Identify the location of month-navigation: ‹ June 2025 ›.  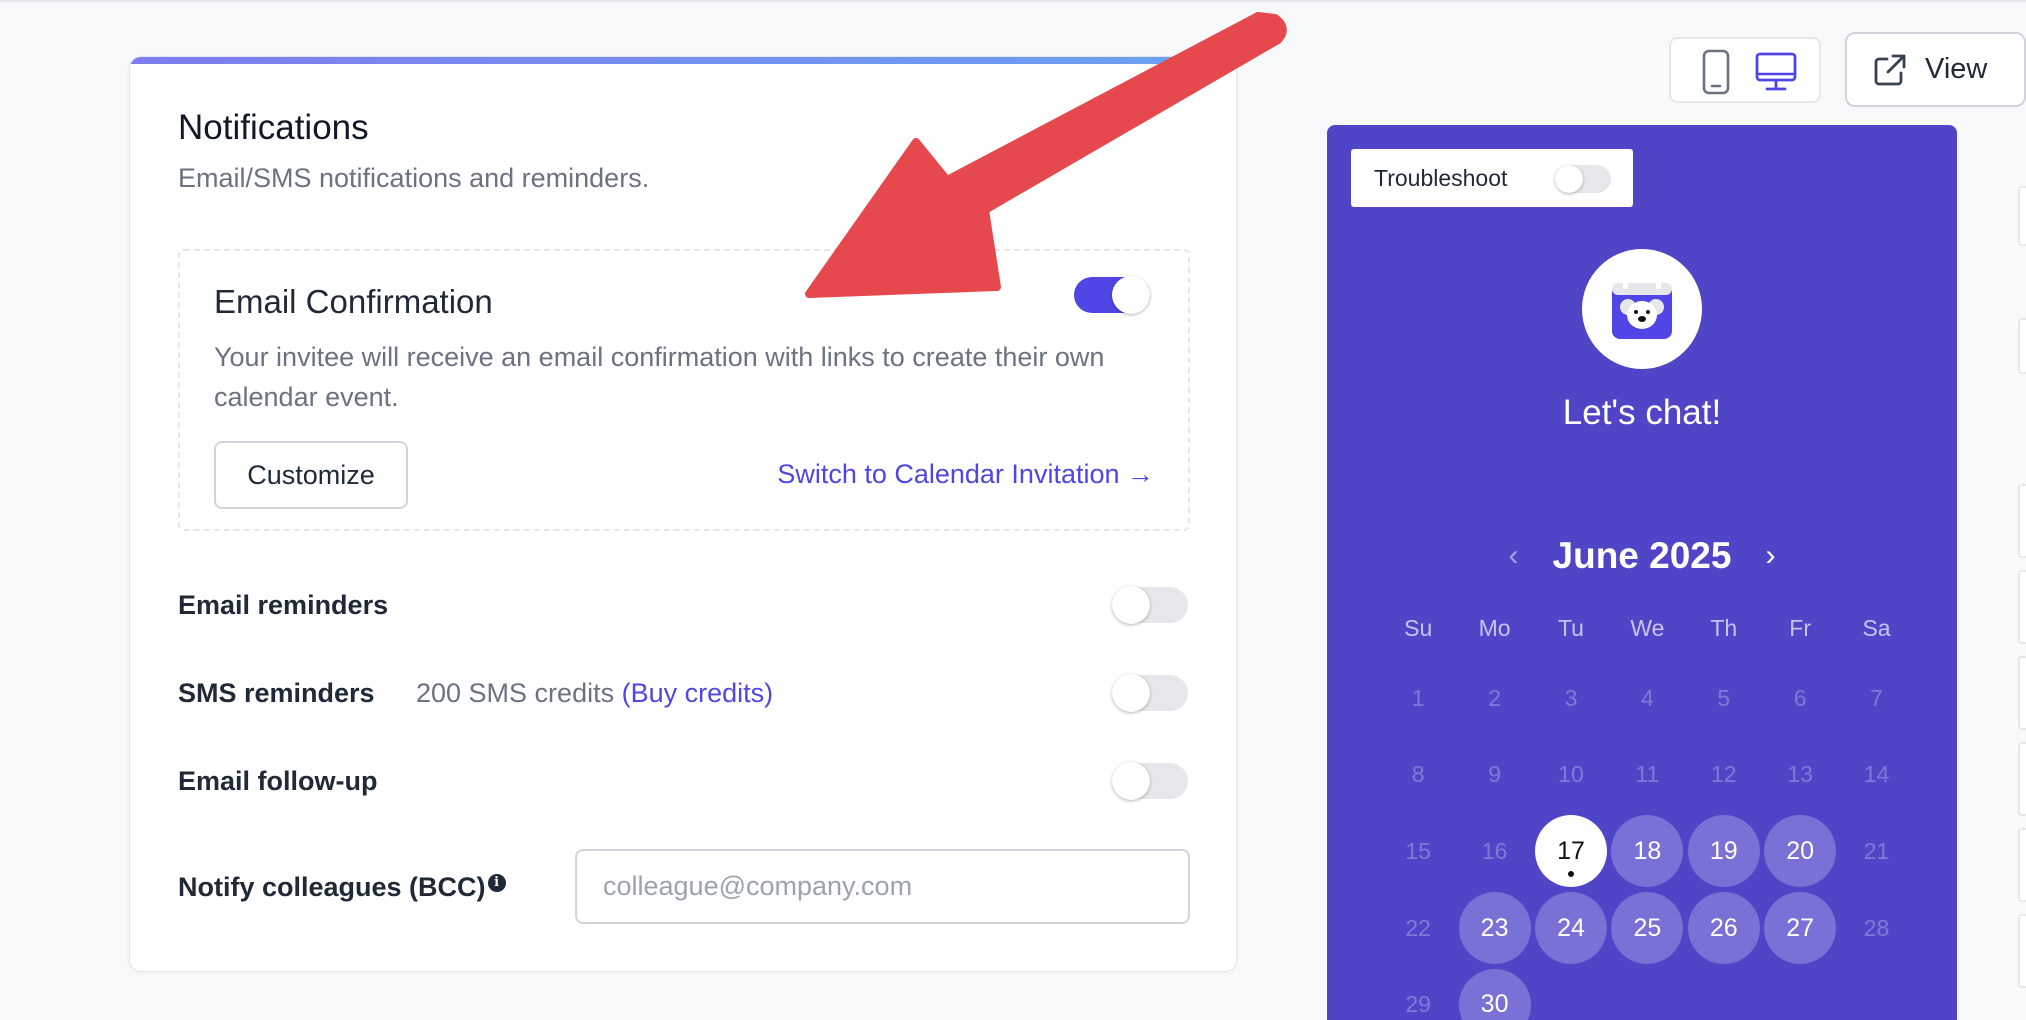
(1642, 556).